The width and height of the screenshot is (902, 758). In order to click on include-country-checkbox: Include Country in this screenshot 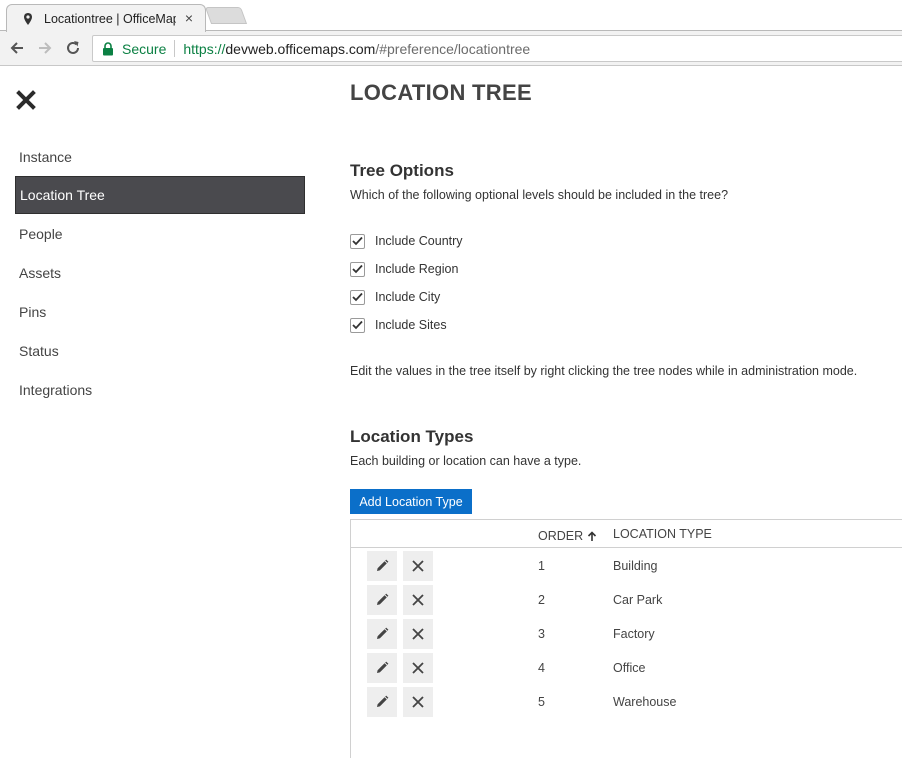, I will do `click(406, 241)`.